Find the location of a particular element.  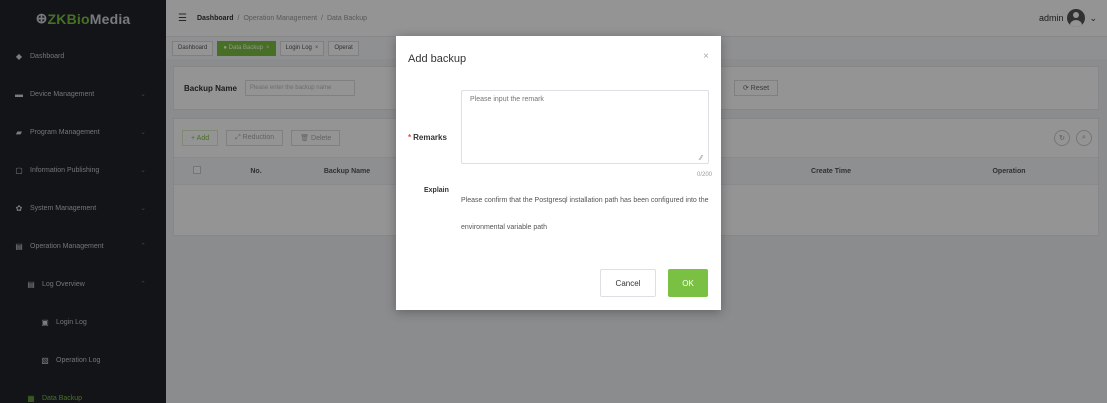

remarks-textarea is located at coordinates (585, 127).